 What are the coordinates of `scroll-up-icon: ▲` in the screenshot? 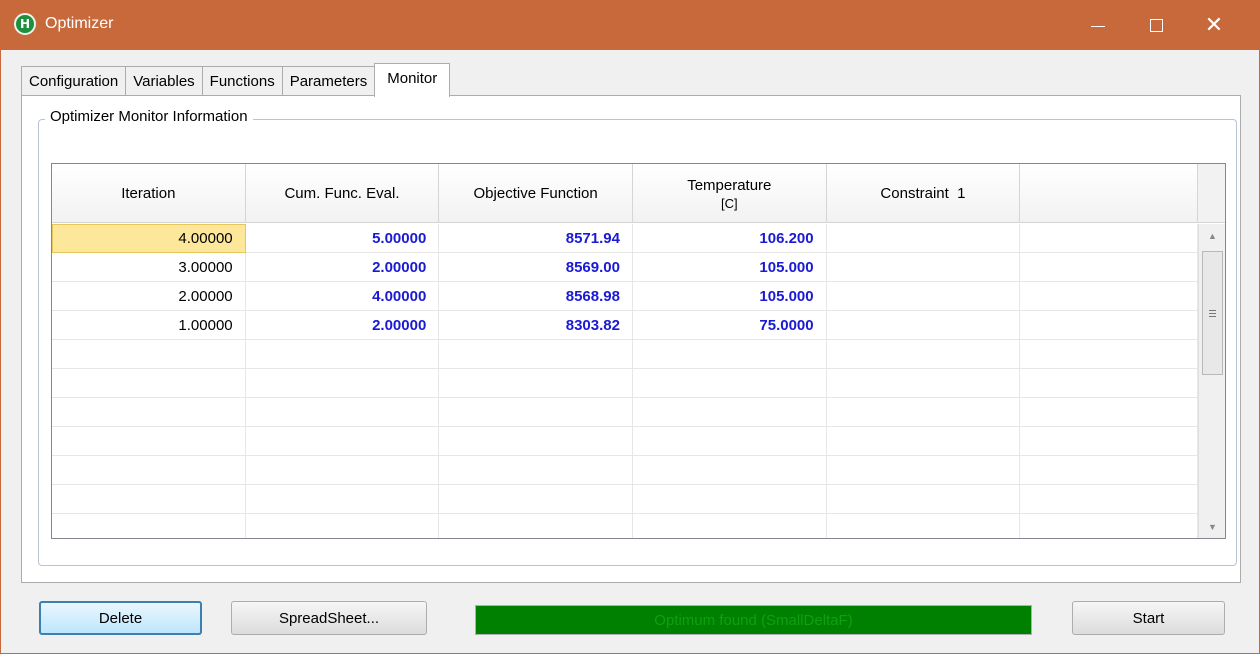 It's located at (1212, 236).